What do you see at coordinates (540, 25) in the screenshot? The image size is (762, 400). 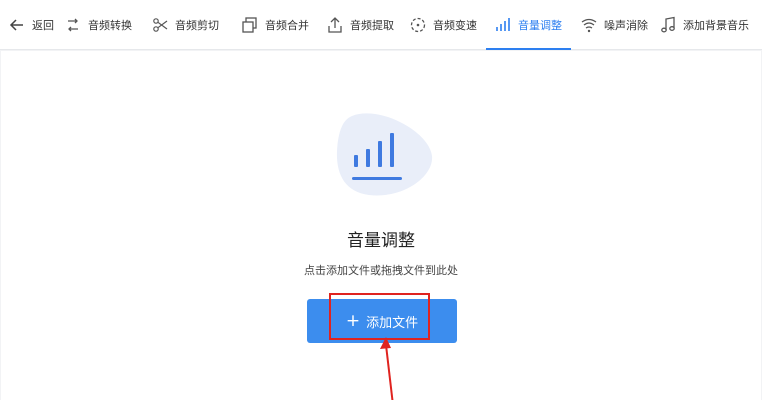 I see `tab-volume-adjust-label: 音量调整` at bounding box center [540, 25].